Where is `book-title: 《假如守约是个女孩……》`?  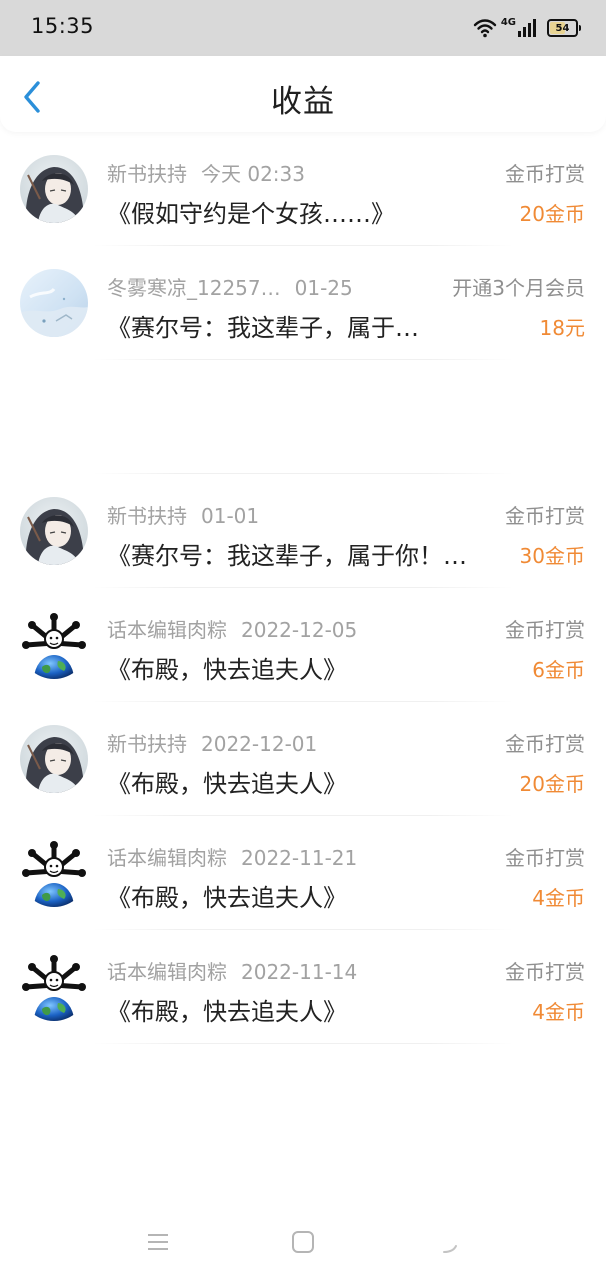 book-title: 《假如守约是个女孩……》 is located at coordinates (251, 214).